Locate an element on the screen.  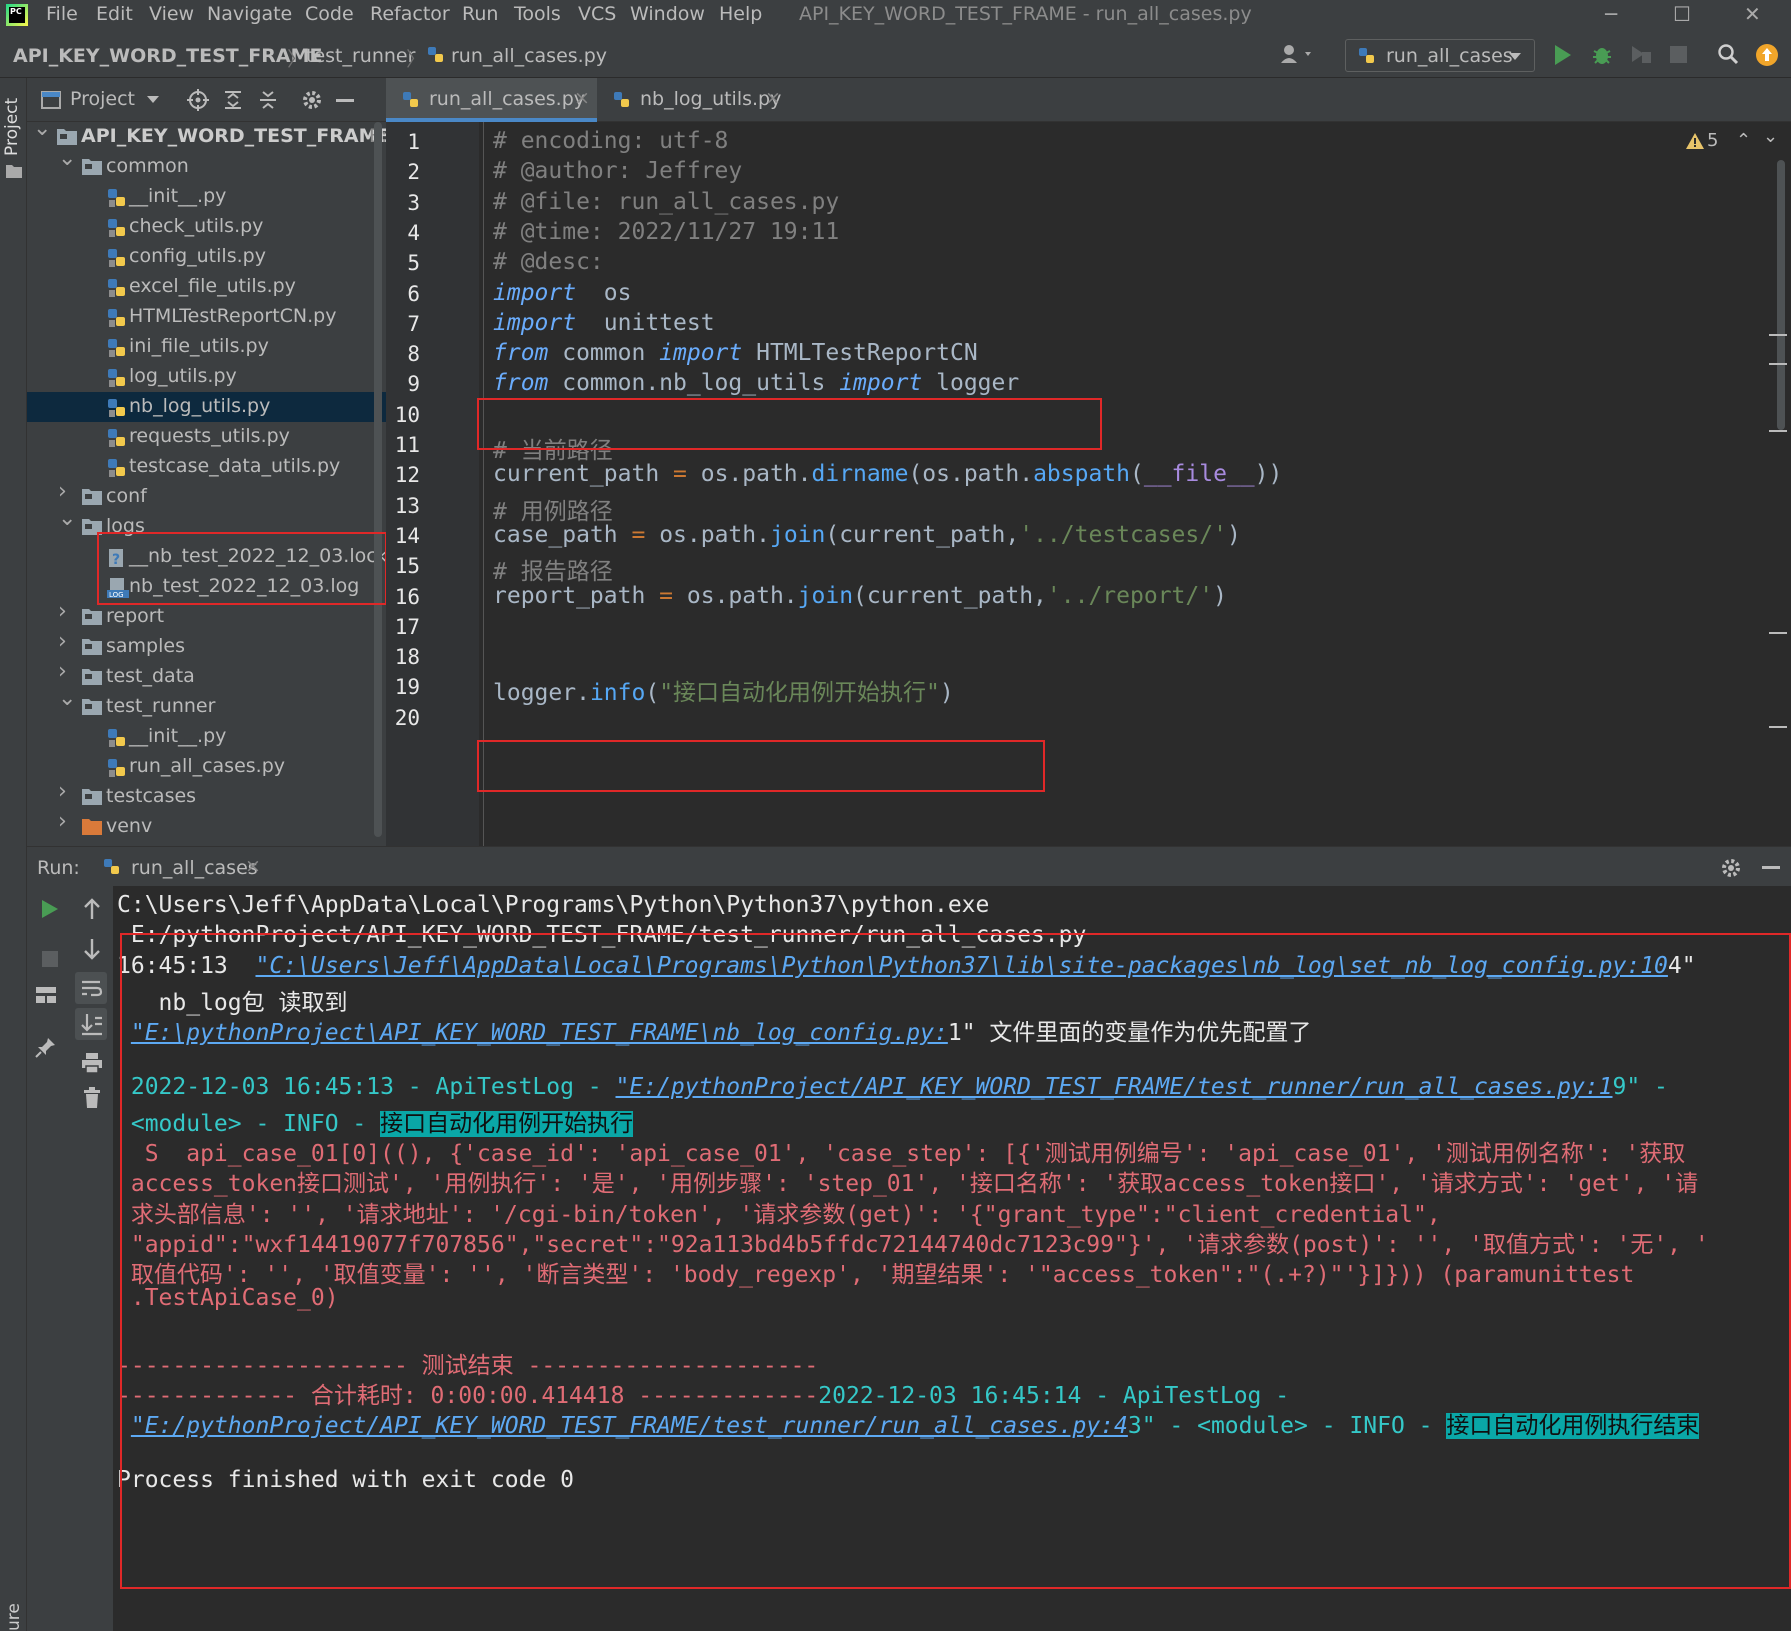
tab-nb-log-utils: nb_log_utils.py × is located at coordinates (697, 100).